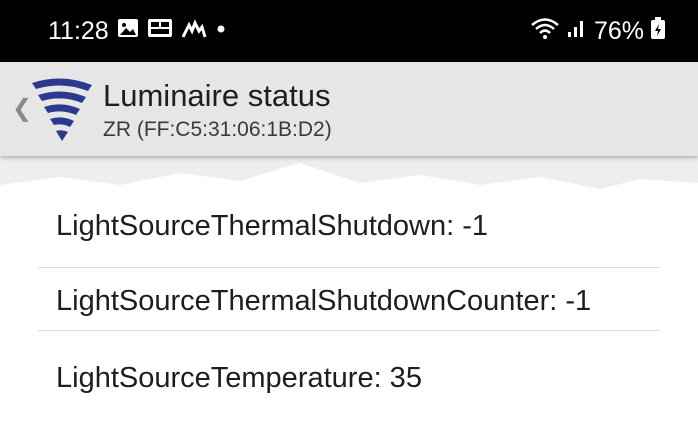 The width and height of the screenshot is (698, 436). Describe the element at coordinates (128, 31) in the screenshot. I see `image-icon` at that location.